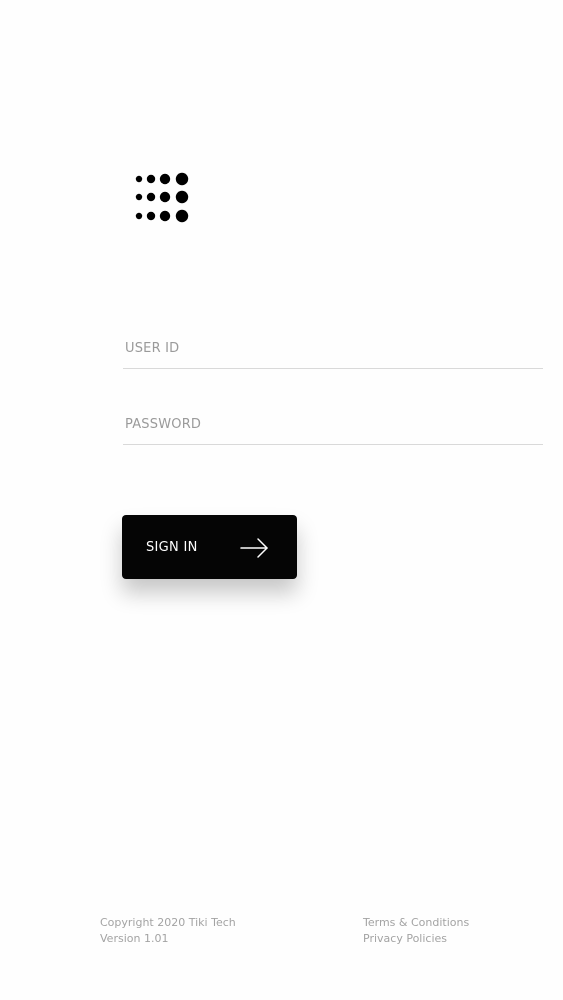 This screenshot has height=1000, width=563. Describe the element at coordinates (172, 547) in the screenshot. I see `sign-in-label: SIGN IN` at that location.